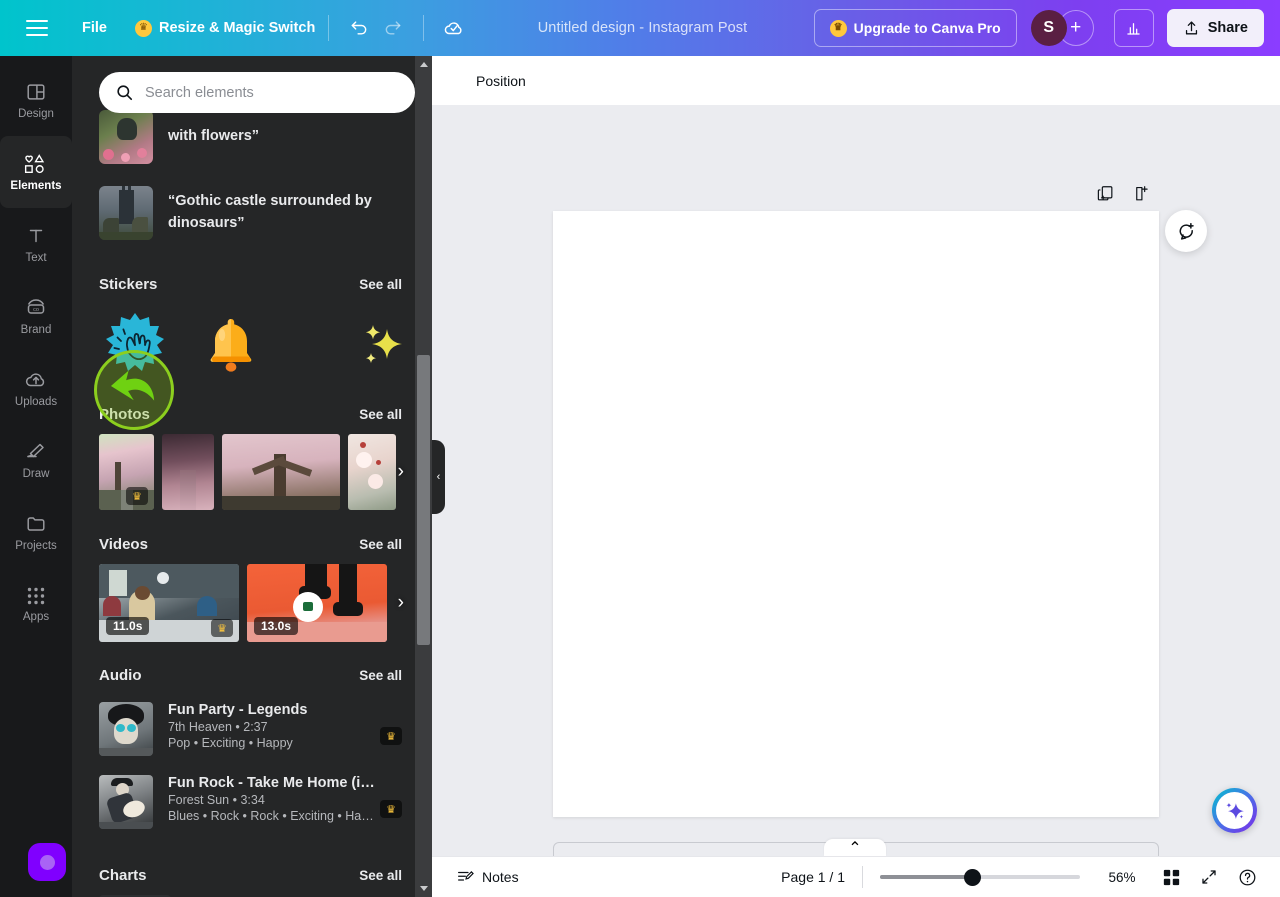  What do you see at coordinates (36, 460) in the screenshot?
I see `sidebar-item-draw: Draw` at bounding box center [36, 460].